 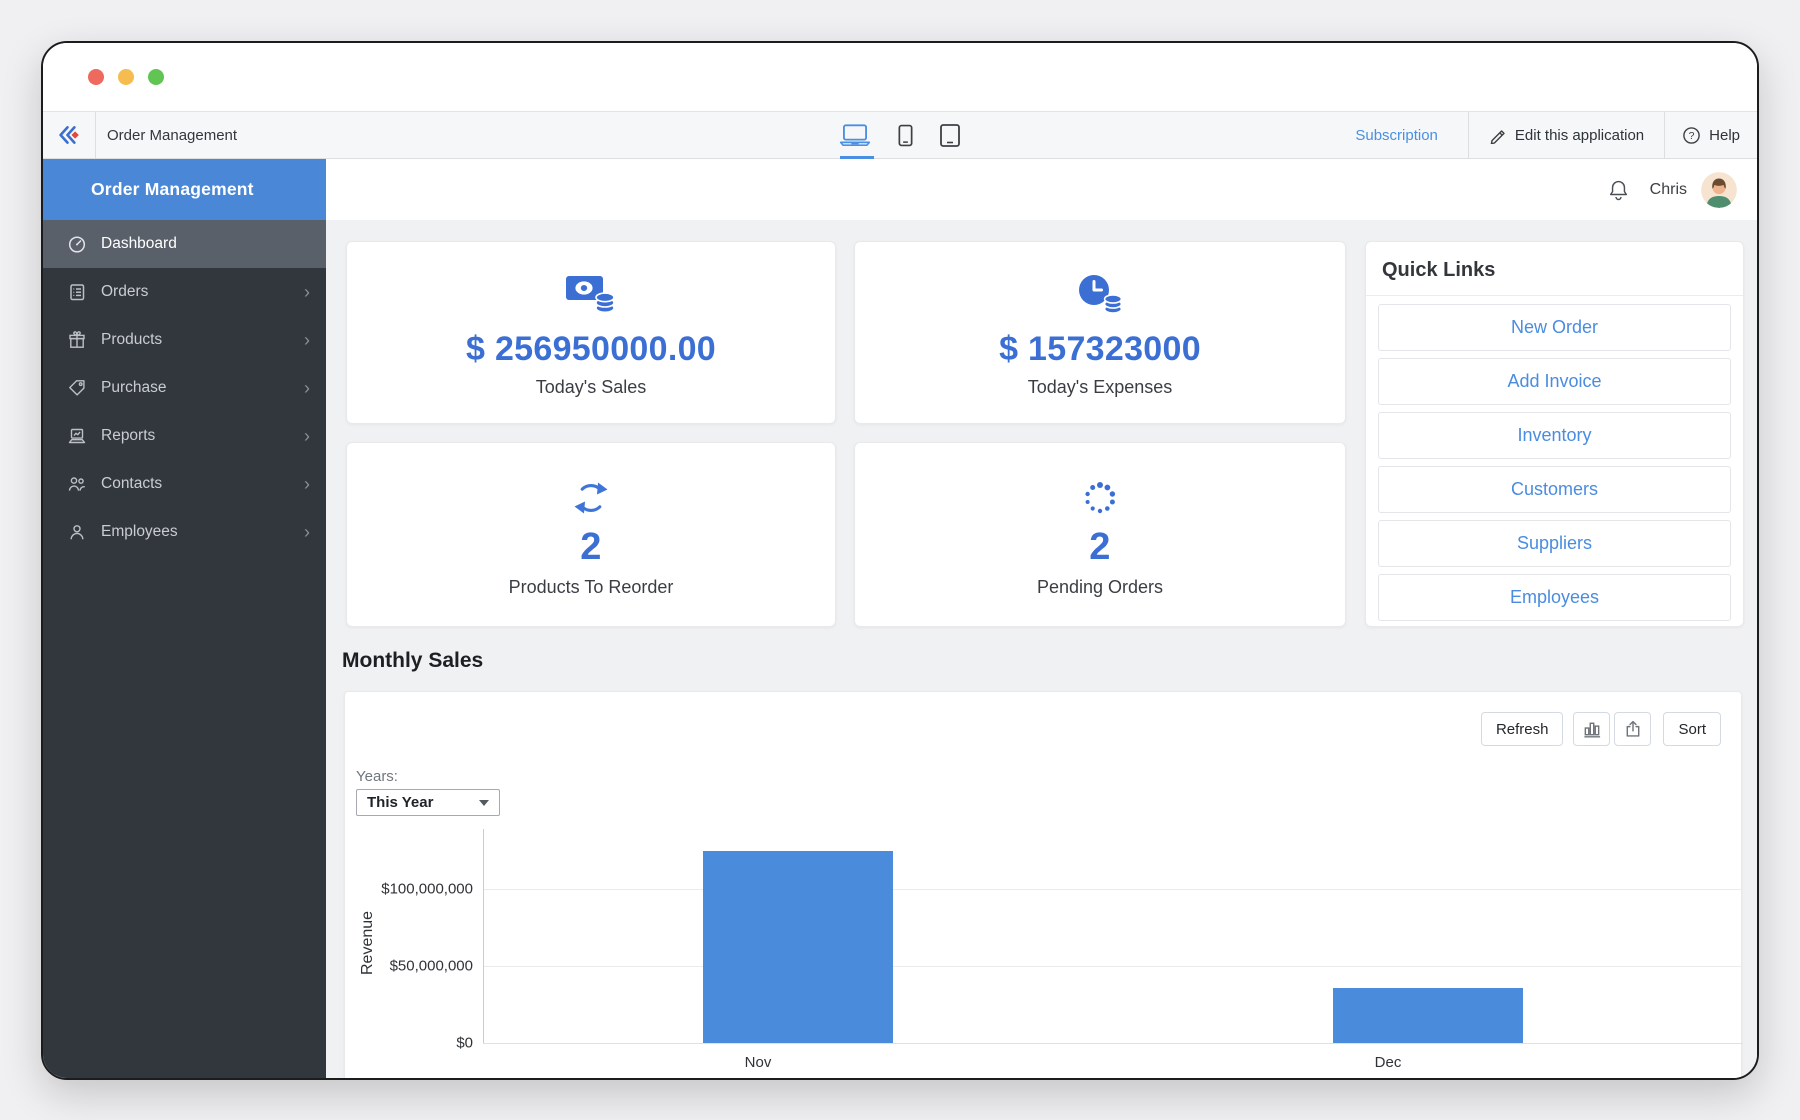 I want to click on sidebar-app-name: Order Management, so click(x=184, y=189).